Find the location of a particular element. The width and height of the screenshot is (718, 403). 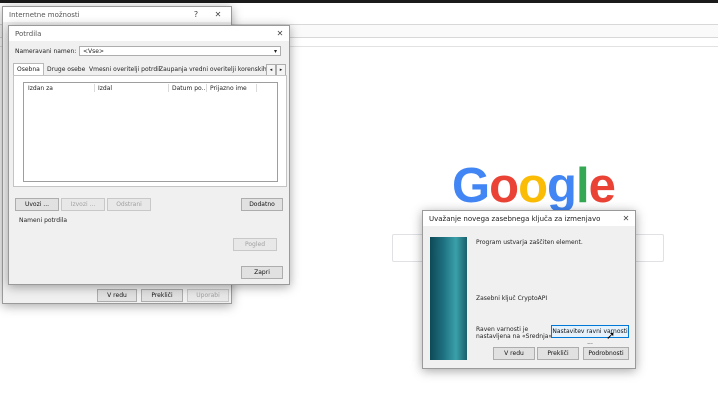

advanced-button: Dodatno is located at coordinates (262, 204).